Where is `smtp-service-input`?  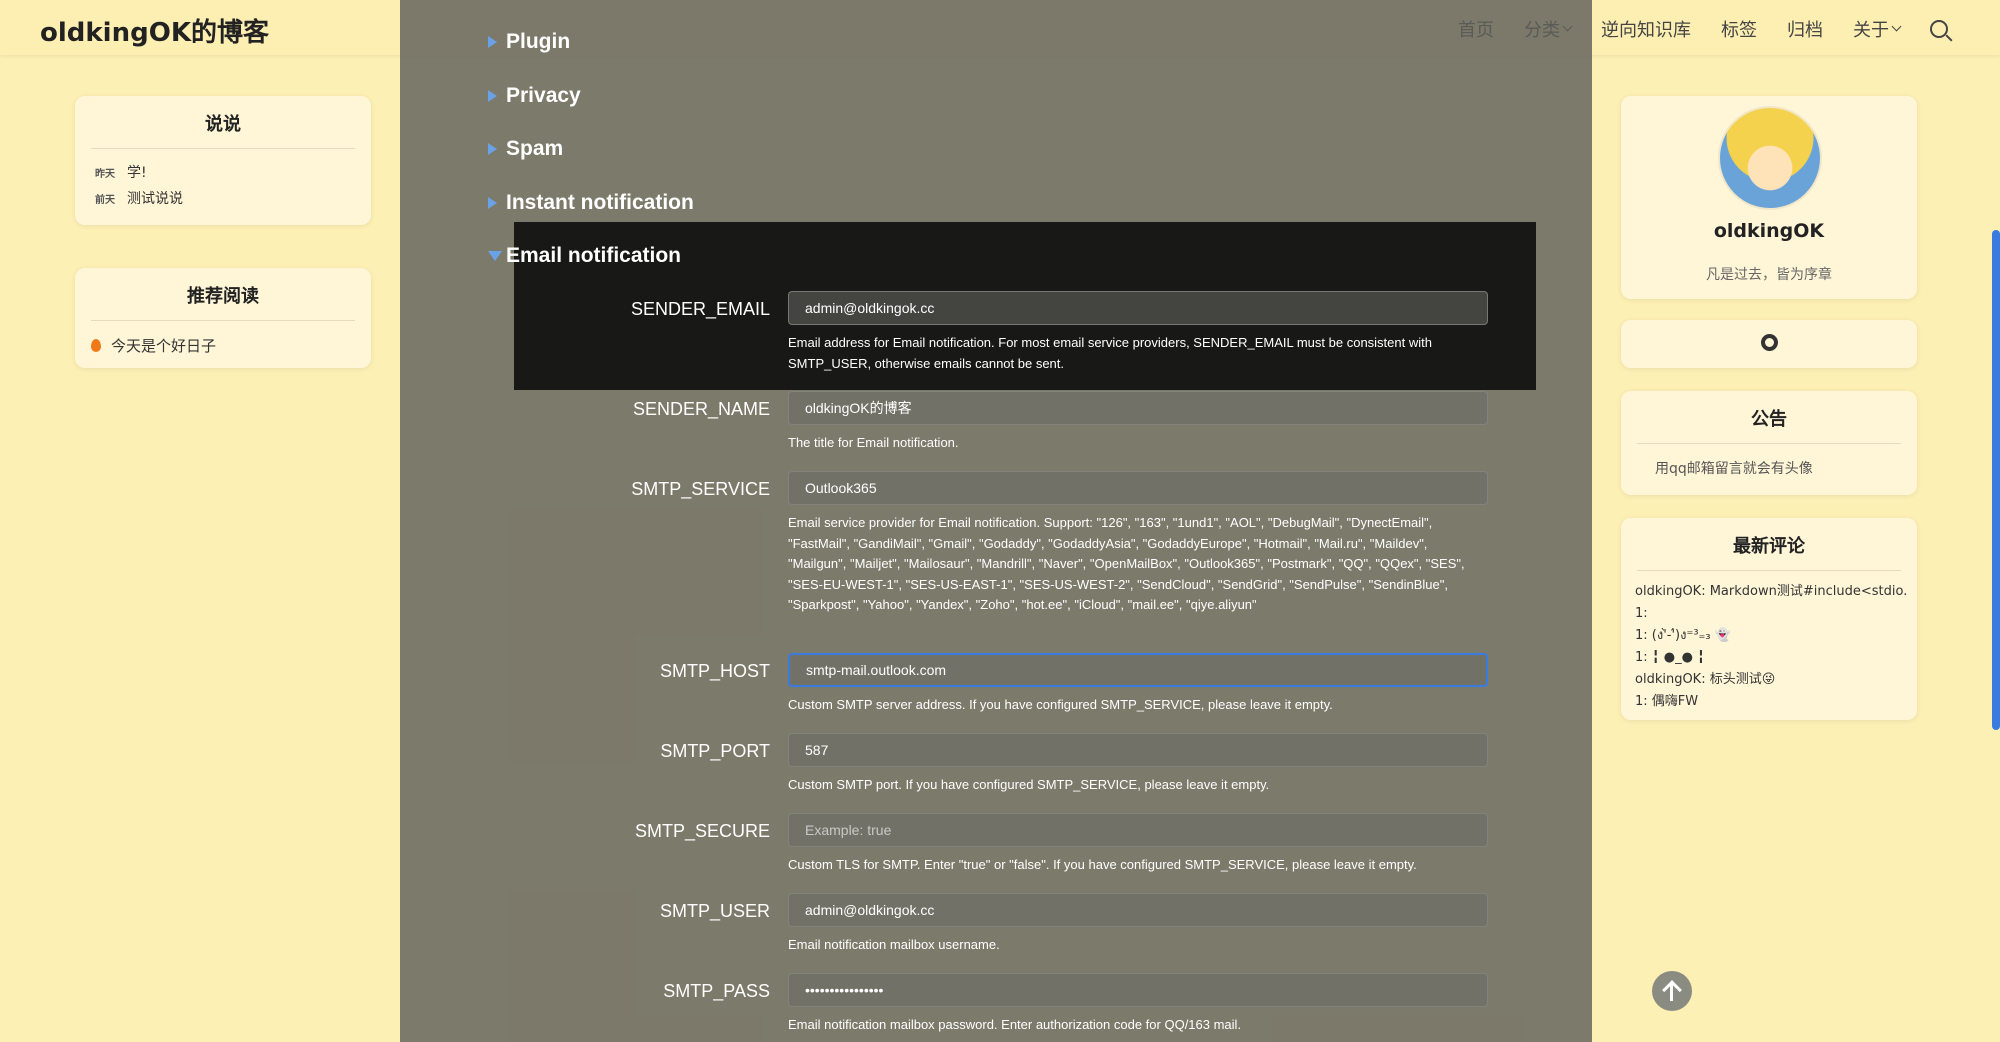 smtp-service-input is located at coordinates (1138, 488).